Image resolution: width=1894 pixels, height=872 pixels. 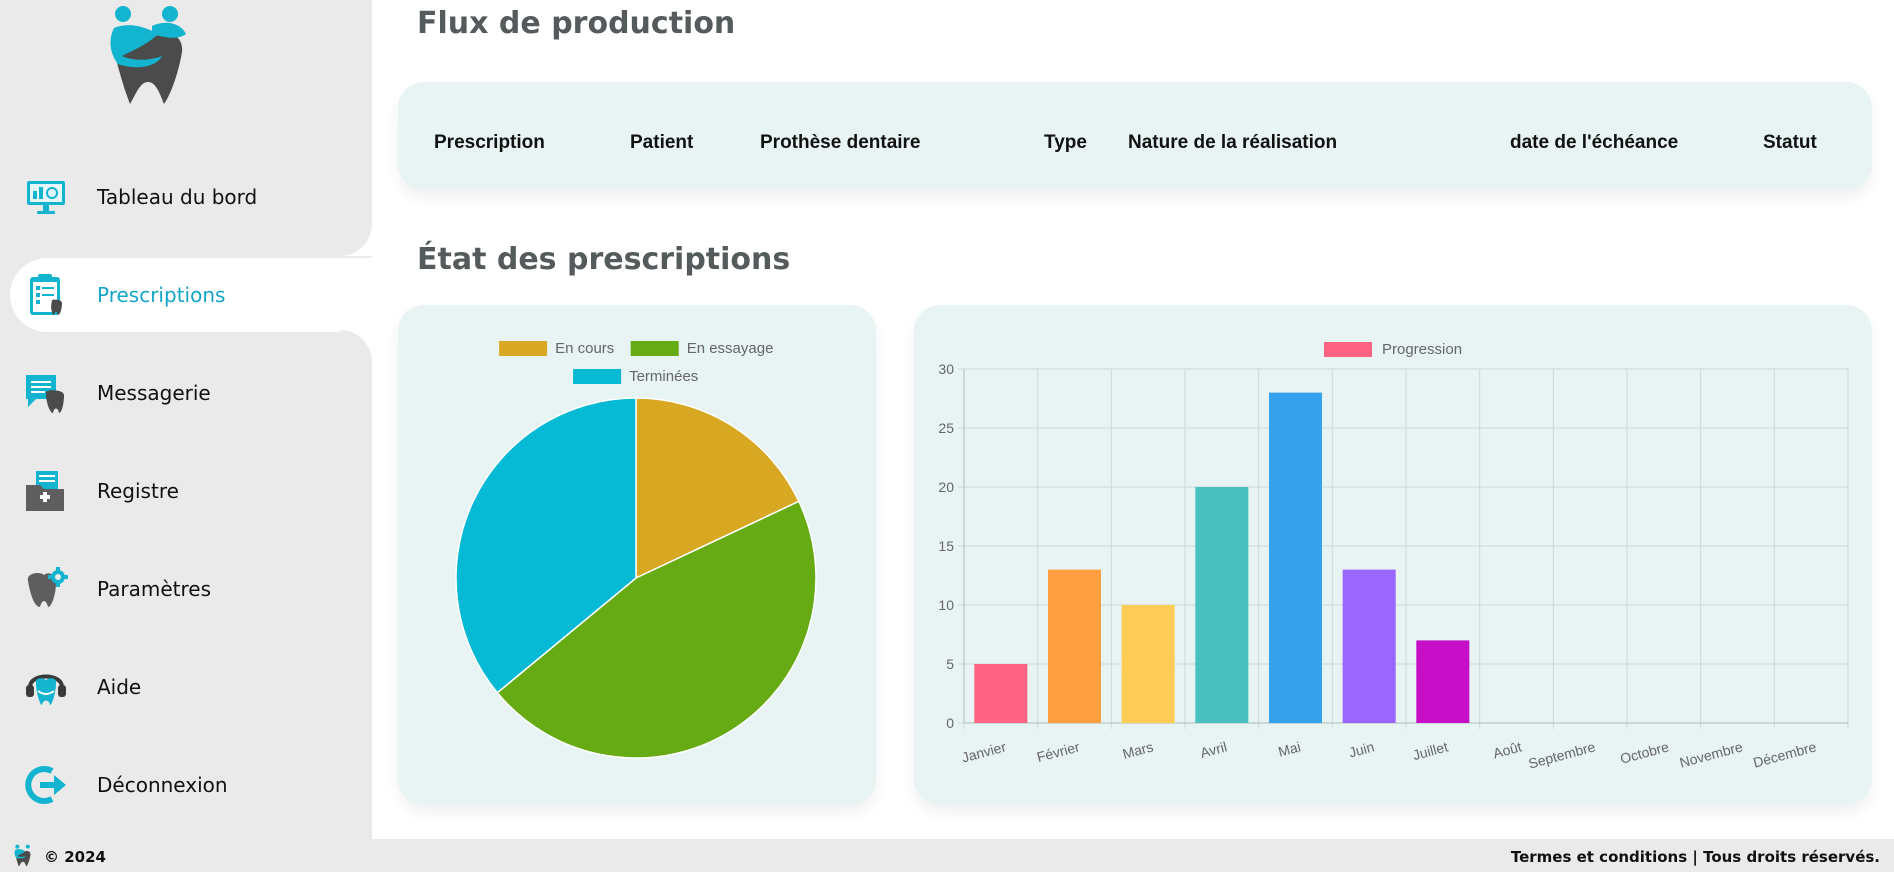 What do you see at coordinates (1289, 748) in the screenshot?
I see `x-tick-label: Mai` at bounding box center [1289, 748].